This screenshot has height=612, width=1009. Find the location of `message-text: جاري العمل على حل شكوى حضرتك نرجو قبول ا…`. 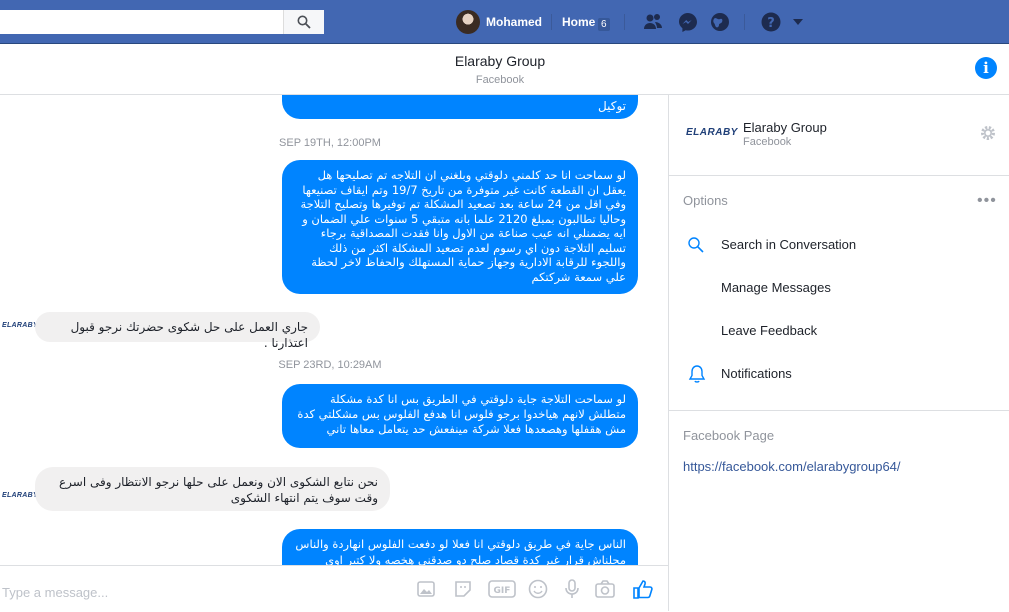

message-text: جاري العمل على حل شكوى حضرتك نرجو قبول ا… is located at coordinates (189, 335).